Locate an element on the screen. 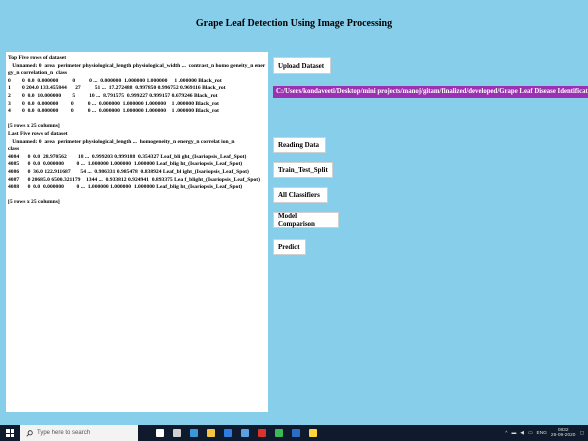 Image resolution: width=588 pixels, height=441 pixels. reading-data-button: Reading Data is located at coordinates (299, 145).